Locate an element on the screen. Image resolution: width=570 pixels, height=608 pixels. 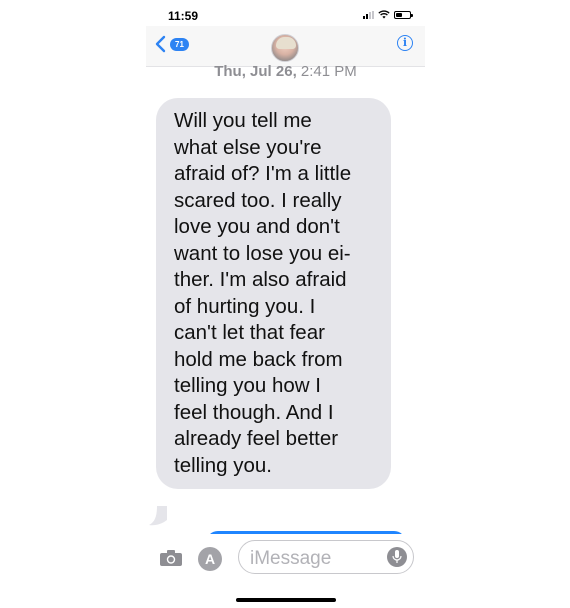
signal-icon is located at coordinates (368, 14).